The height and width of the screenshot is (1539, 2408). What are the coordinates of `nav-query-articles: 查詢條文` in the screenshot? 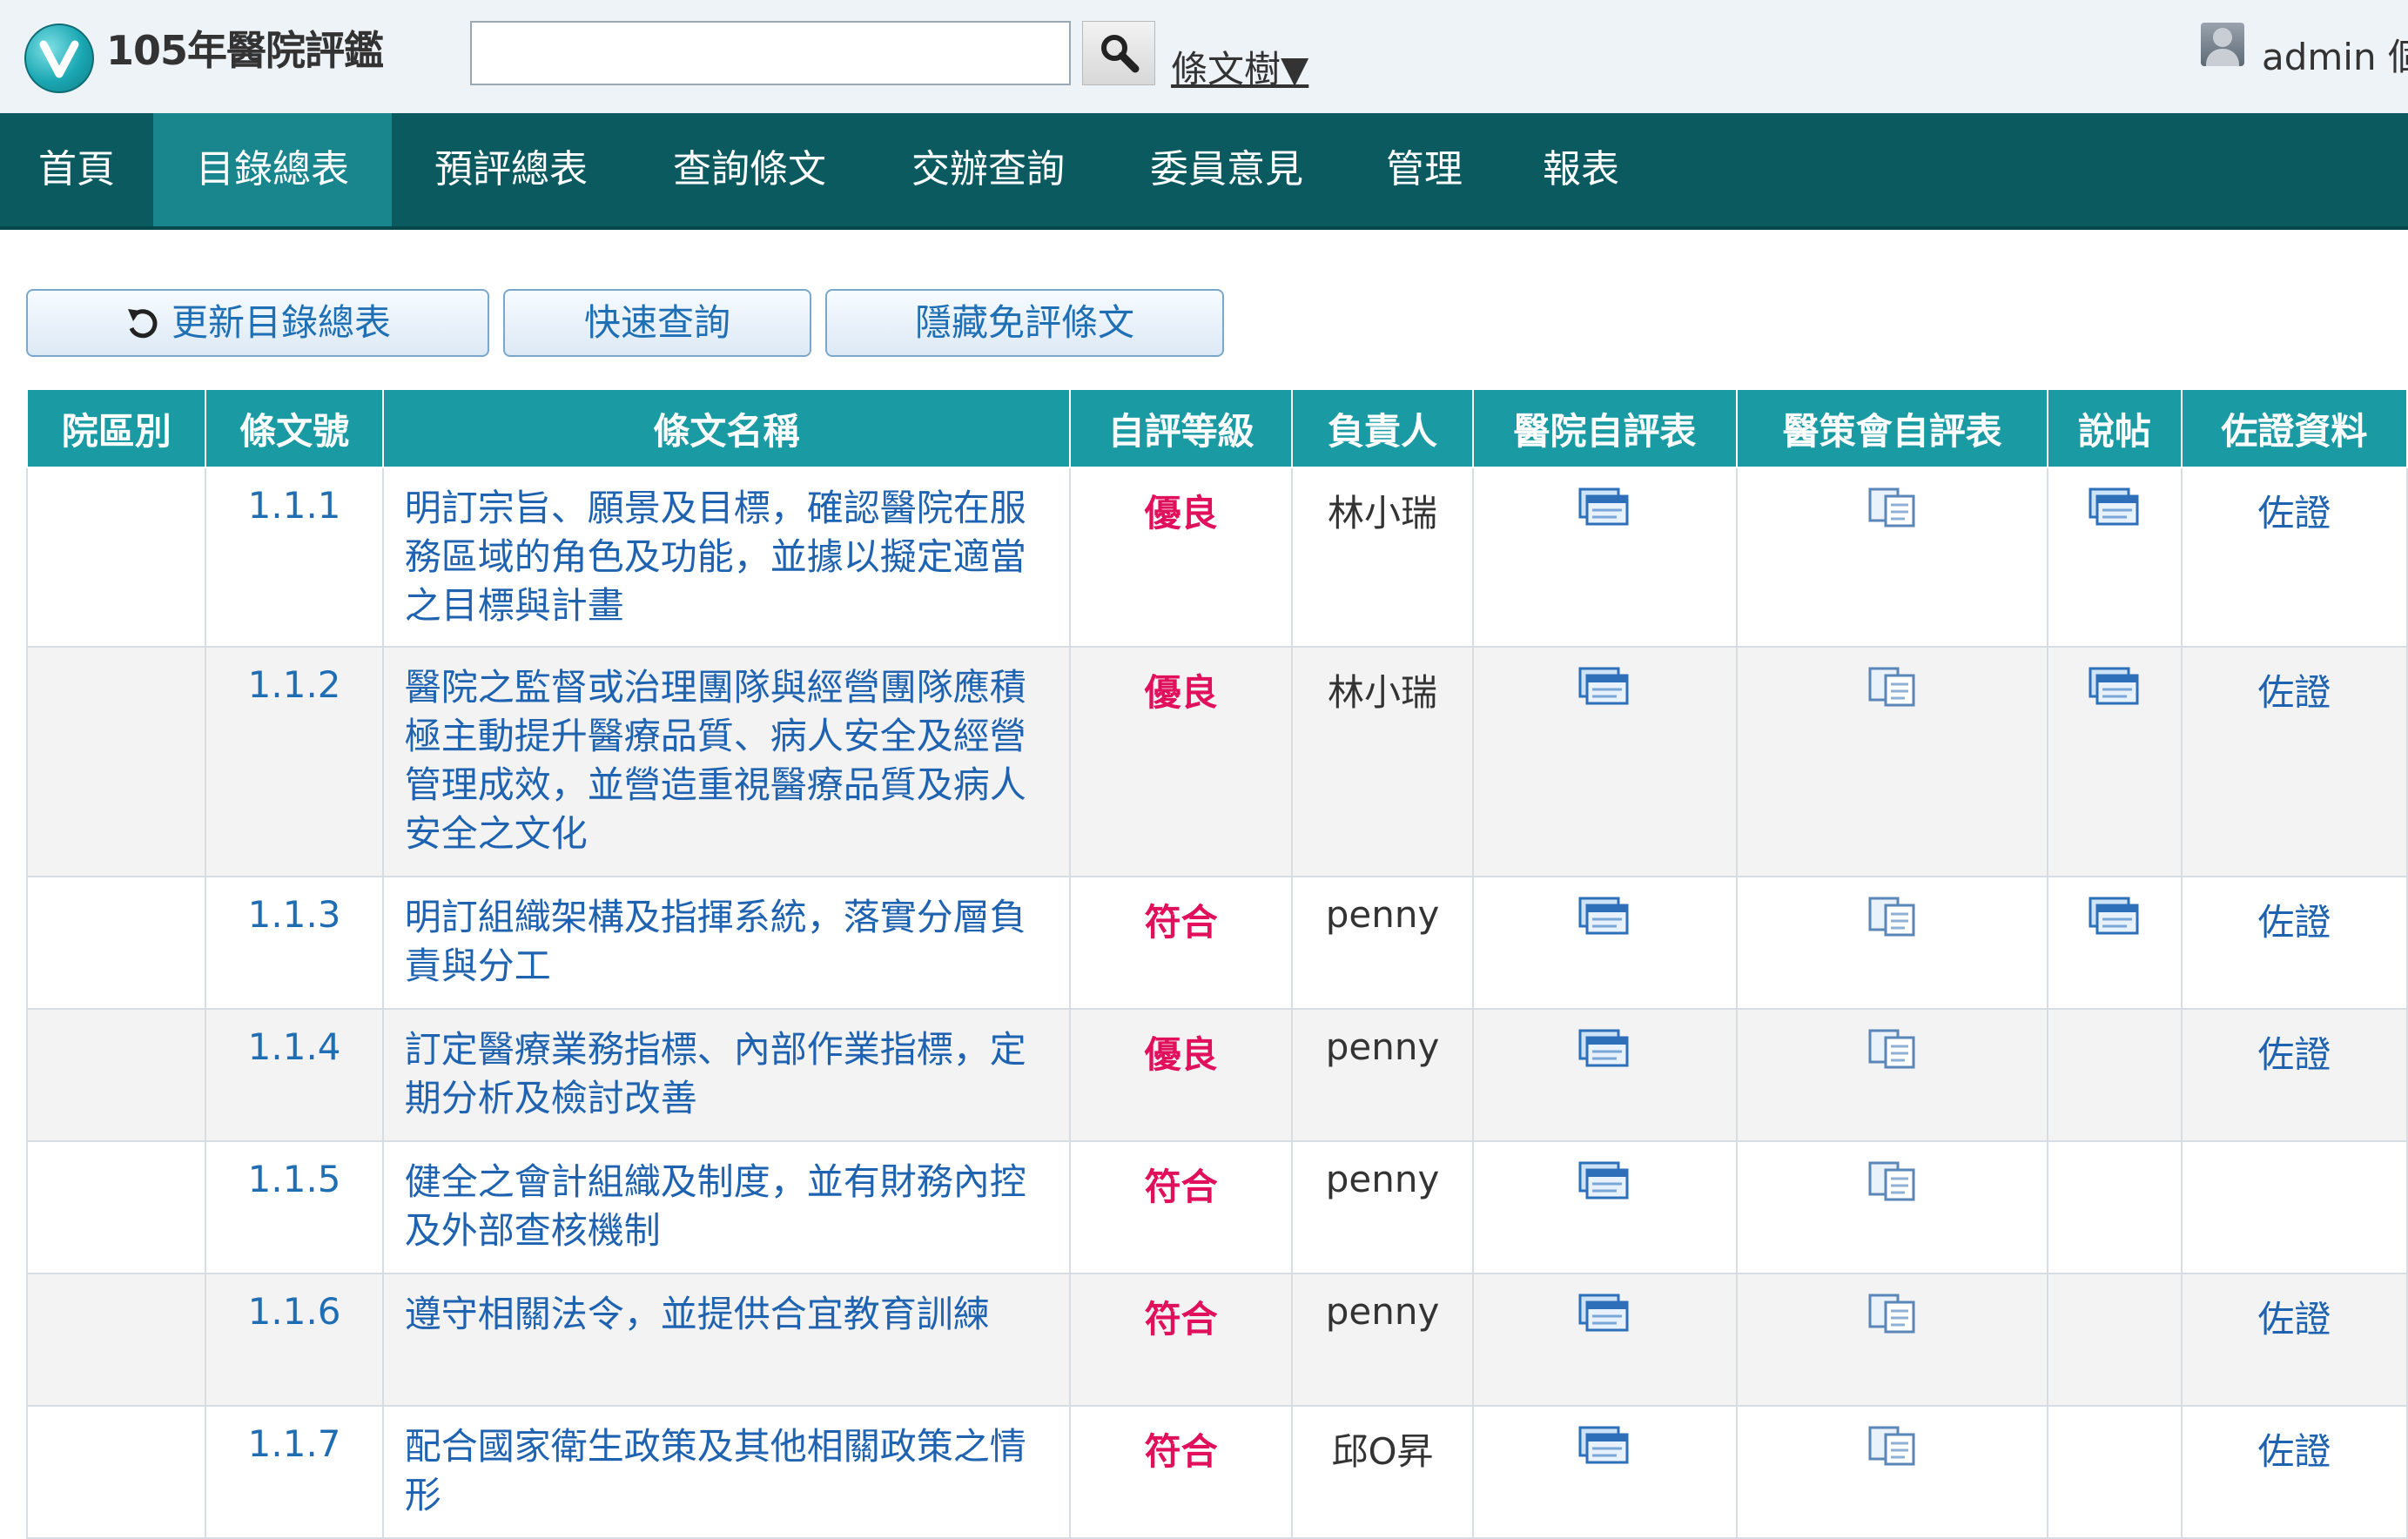 It's located at (749, 169).